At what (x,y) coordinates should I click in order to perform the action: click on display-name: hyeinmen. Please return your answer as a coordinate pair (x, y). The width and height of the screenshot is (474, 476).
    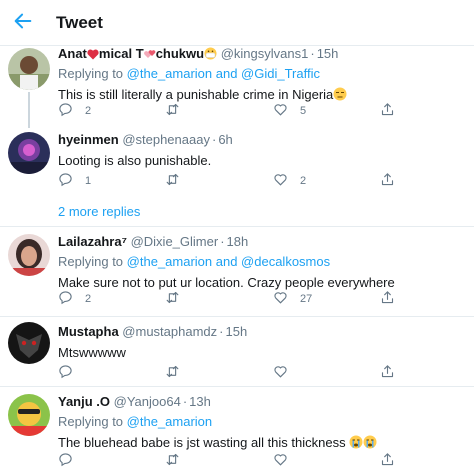
    Looking at the image, I should click on (88, 139).